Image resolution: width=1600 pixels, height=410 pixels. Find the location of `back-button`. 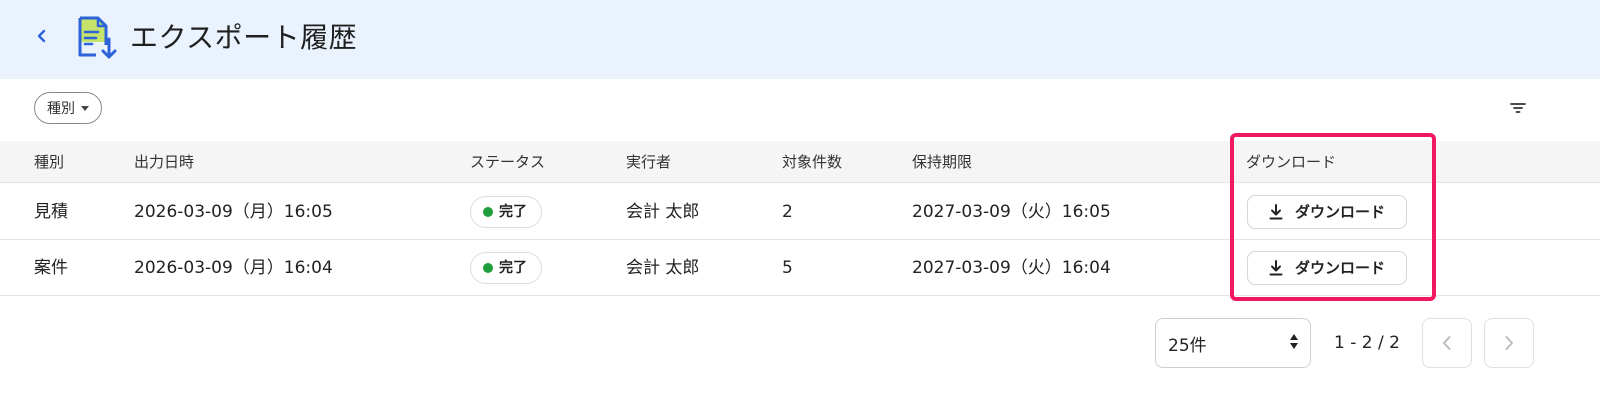

back-button is located at coordinates (42, 36).